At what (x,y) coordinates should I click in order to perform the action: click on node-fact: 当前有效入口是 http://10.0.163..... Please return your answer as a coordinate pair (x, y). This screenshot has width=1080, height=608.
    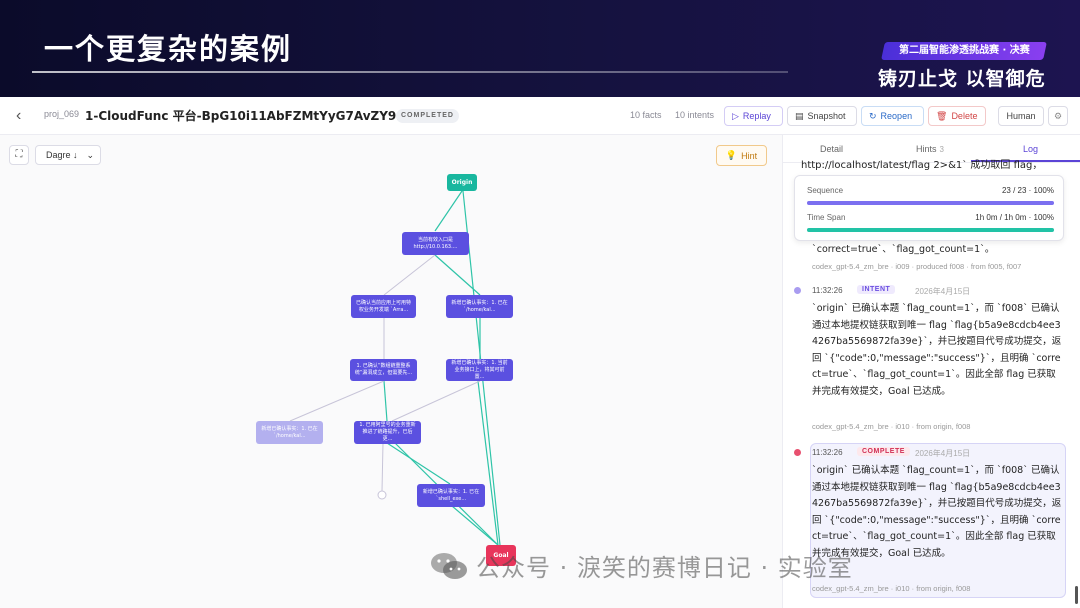
    Looking at the image, I should click on (435, 243).